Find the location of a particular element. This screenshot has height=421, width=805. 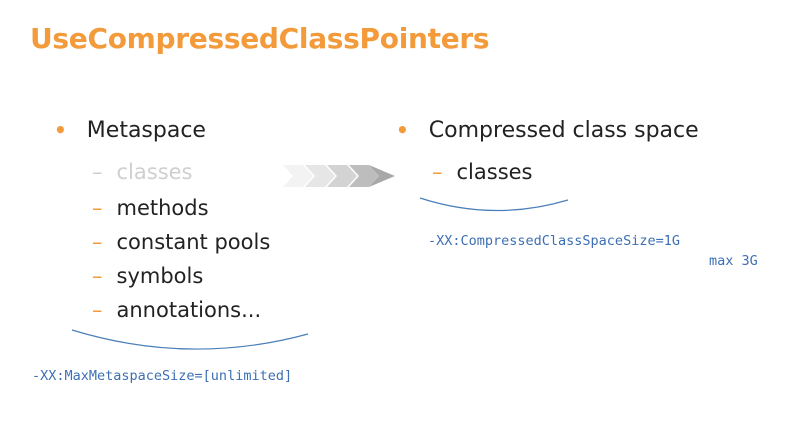

compressed-class-space-heading: Compressed class space is located at coordinates (563, 130).